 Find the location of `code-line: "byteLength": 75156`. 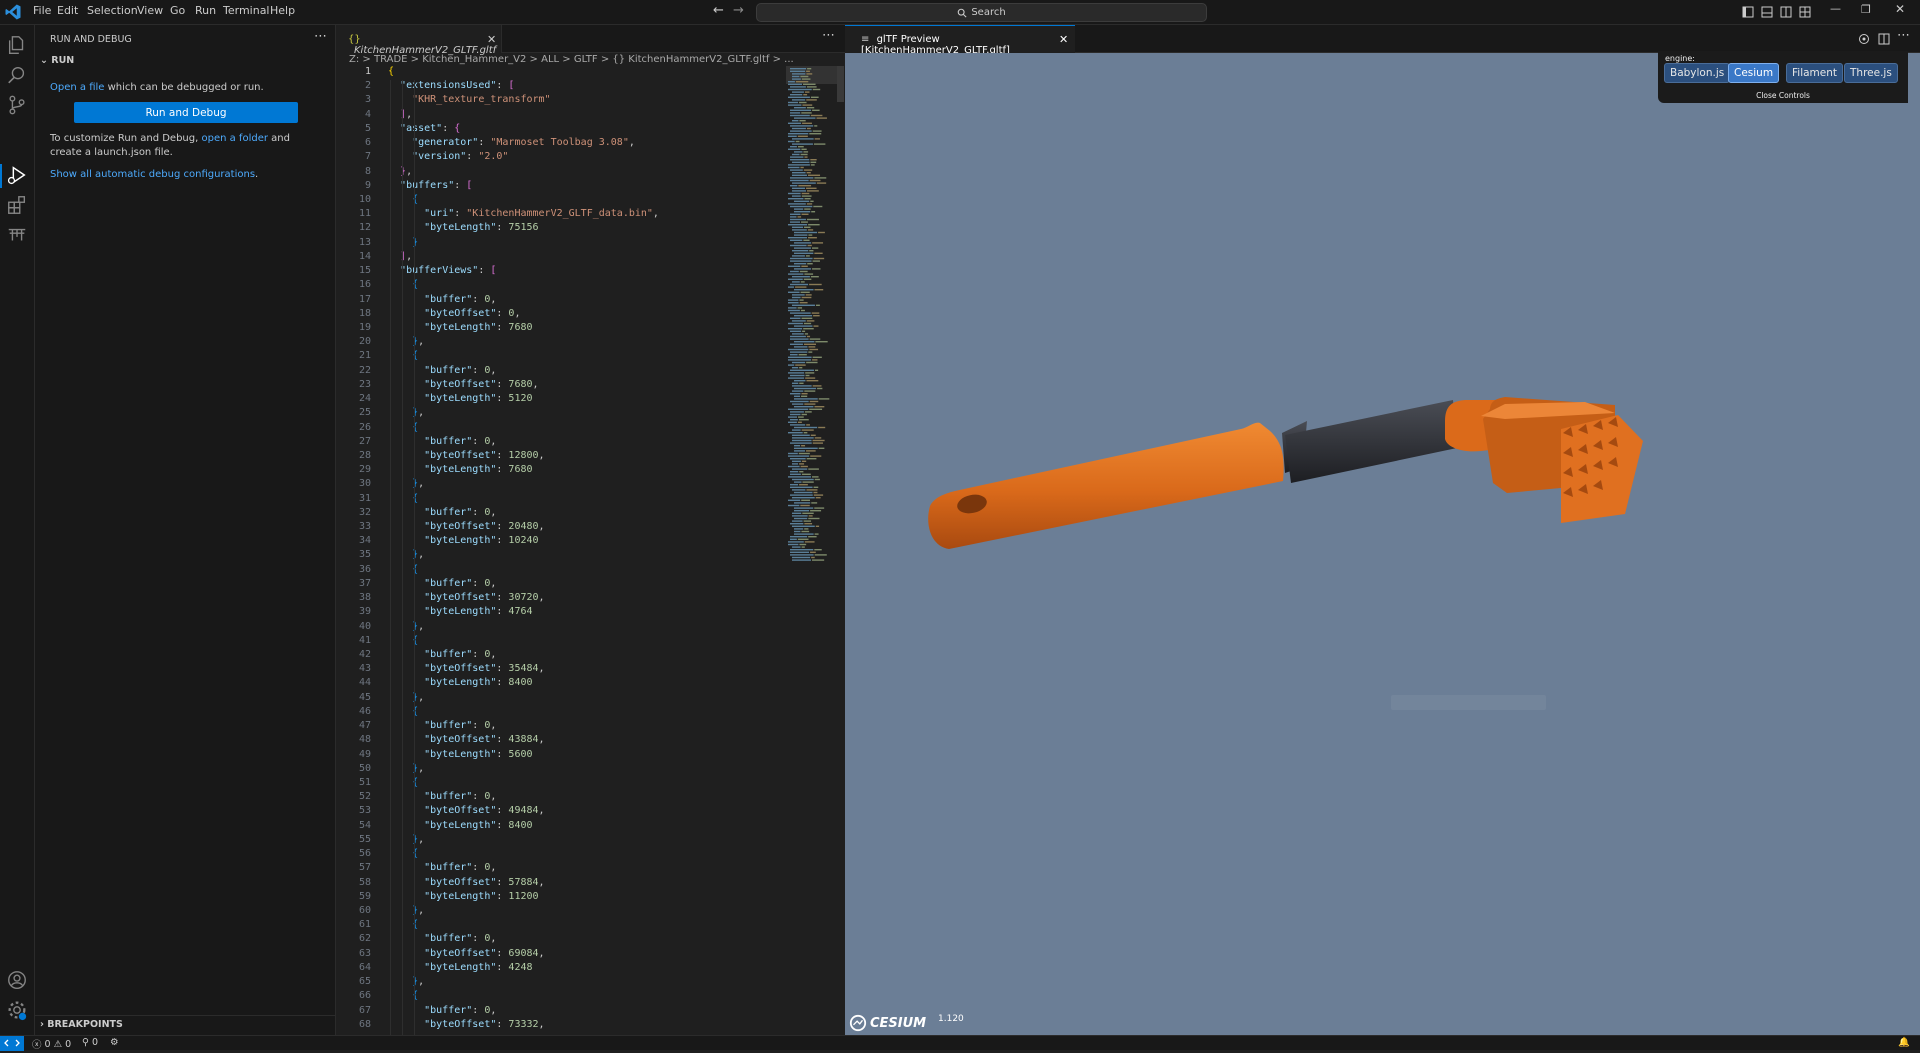

code-line: "byteLength": 75156 is located at coordinates (463, 227).